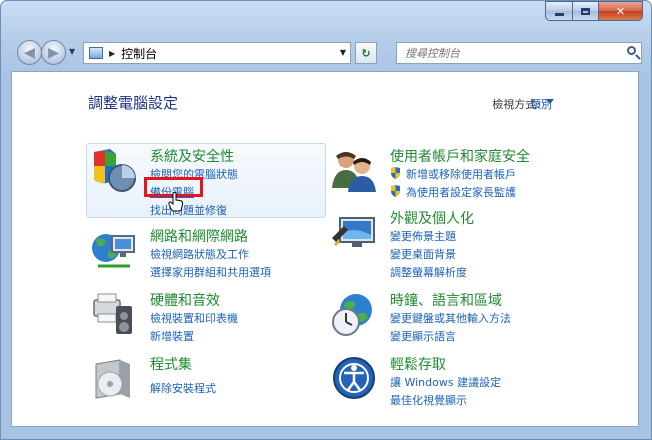  Describe the element at coordinates (112, 379) in the screenshot. I see `programs-icon` at that location.